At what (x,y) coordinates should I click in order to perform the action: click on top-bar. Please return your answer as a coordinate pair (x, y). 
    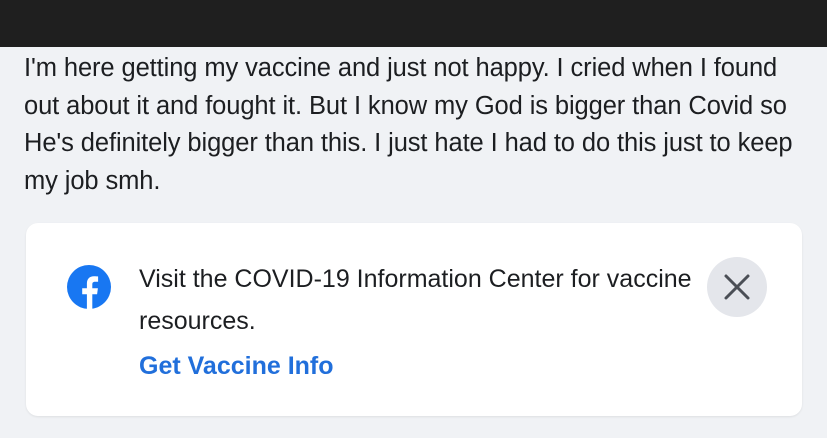
    Looking at the image, I should click on (413, 23).